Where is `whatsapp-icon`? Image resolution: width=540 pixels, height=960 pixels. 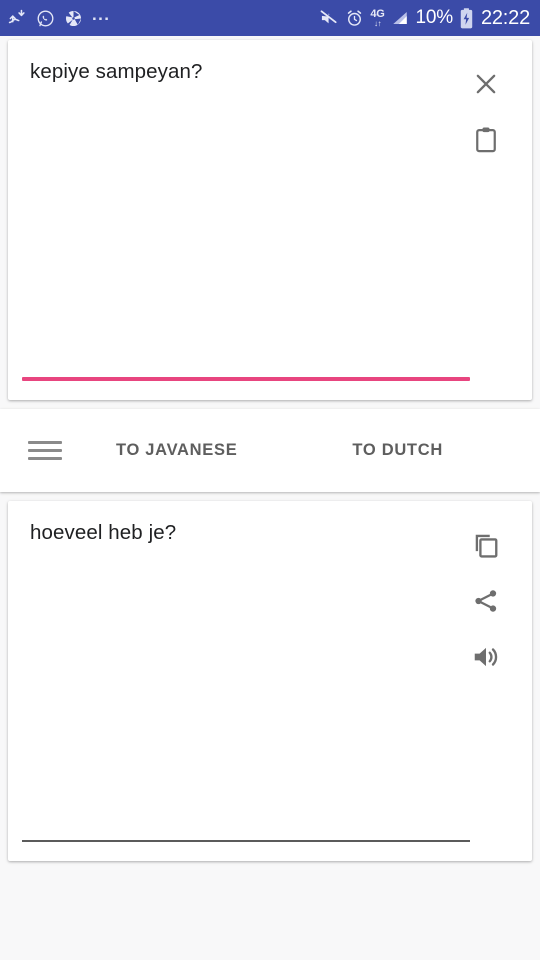
whatsapp-icon is located at coordinates (45, 18).